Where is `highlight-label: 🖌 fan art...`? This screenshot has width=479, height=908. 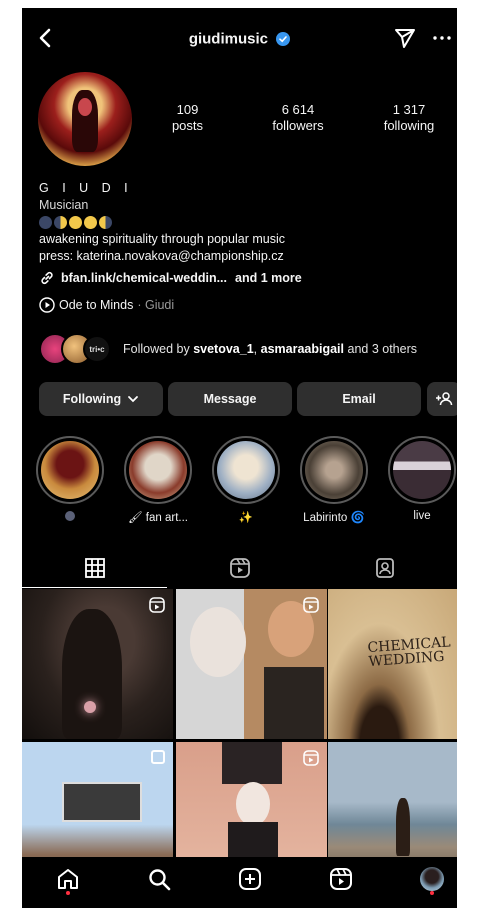 highlight-label: 🖌 fan art... is located at coordinates (158, 518).